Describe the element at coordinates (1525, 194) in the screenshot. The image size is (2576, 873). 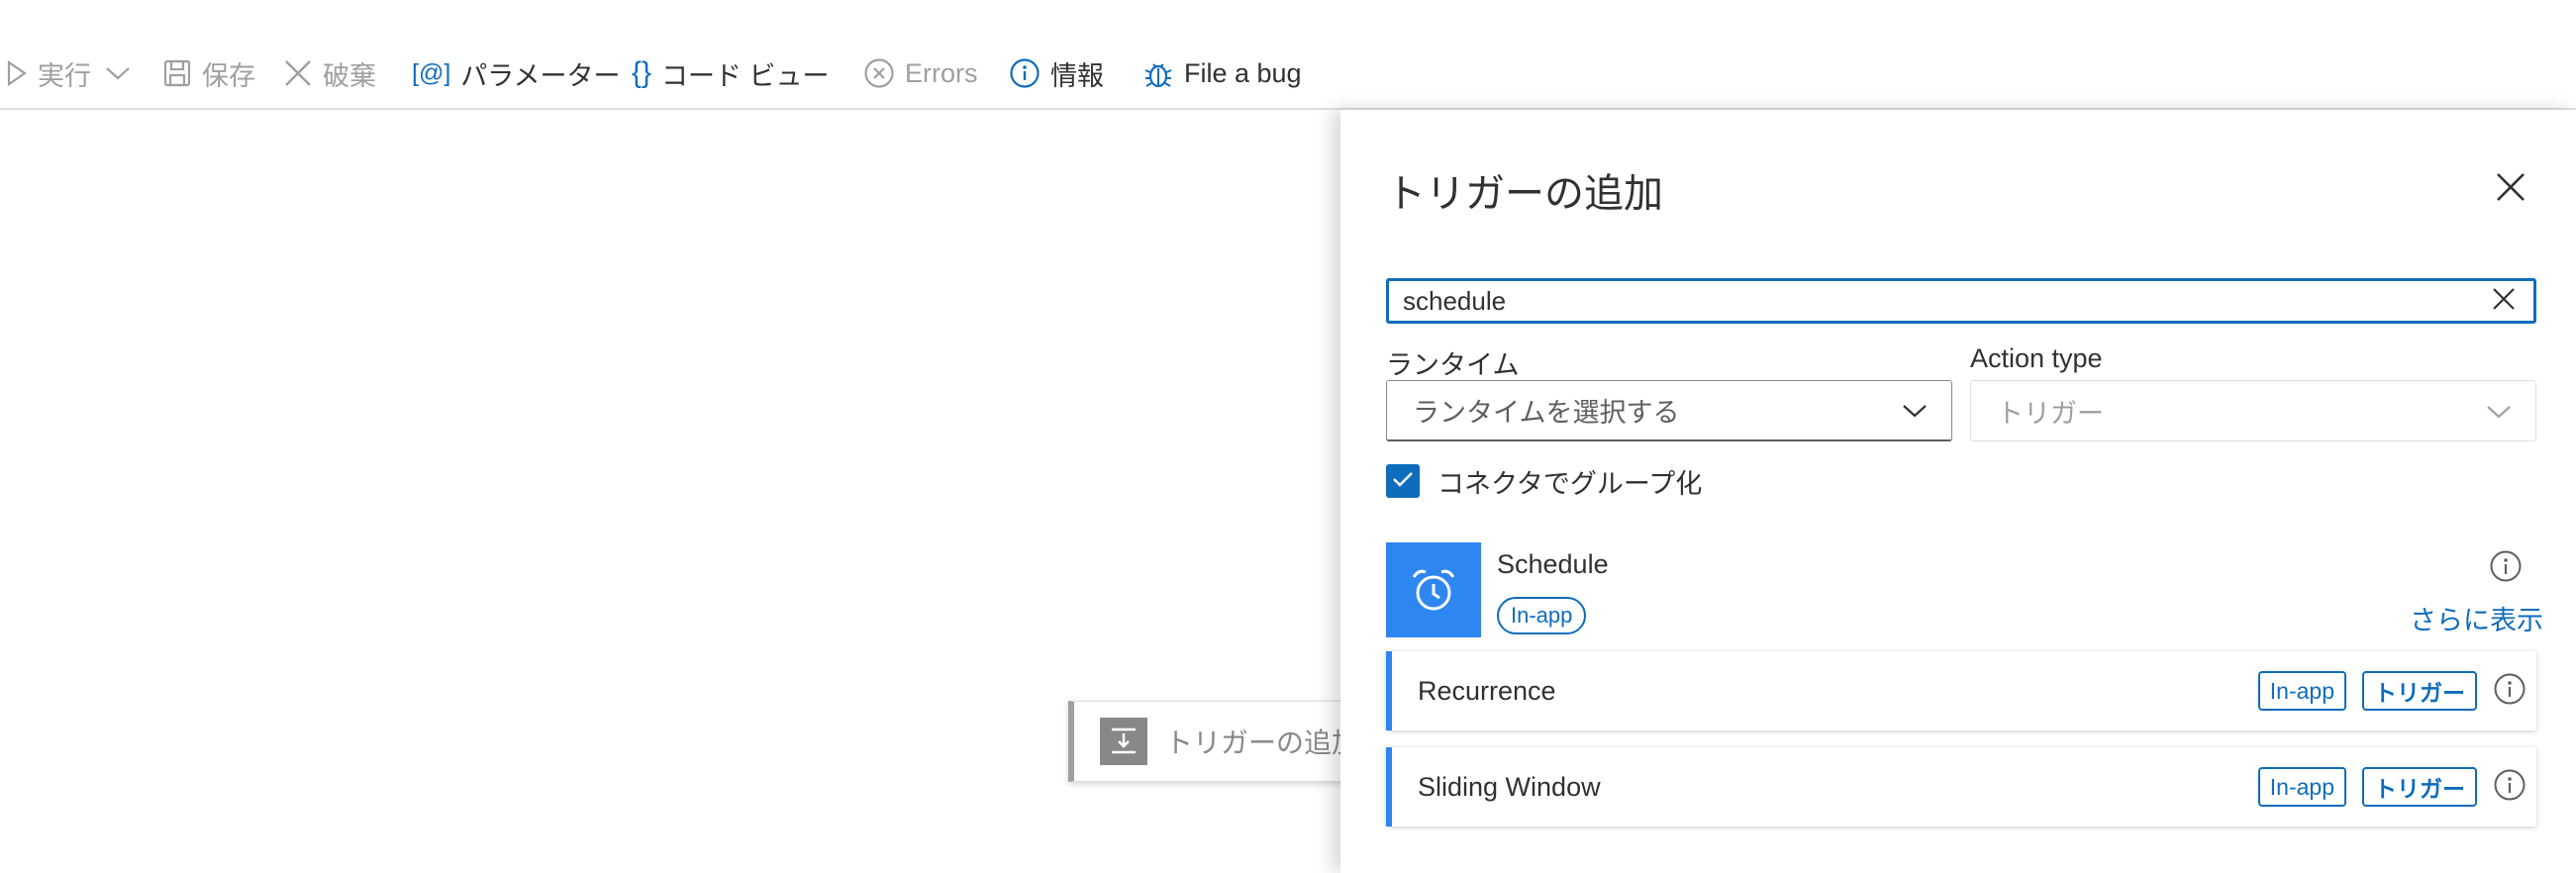
I see `panel-title: トリガーの追加` at that location.